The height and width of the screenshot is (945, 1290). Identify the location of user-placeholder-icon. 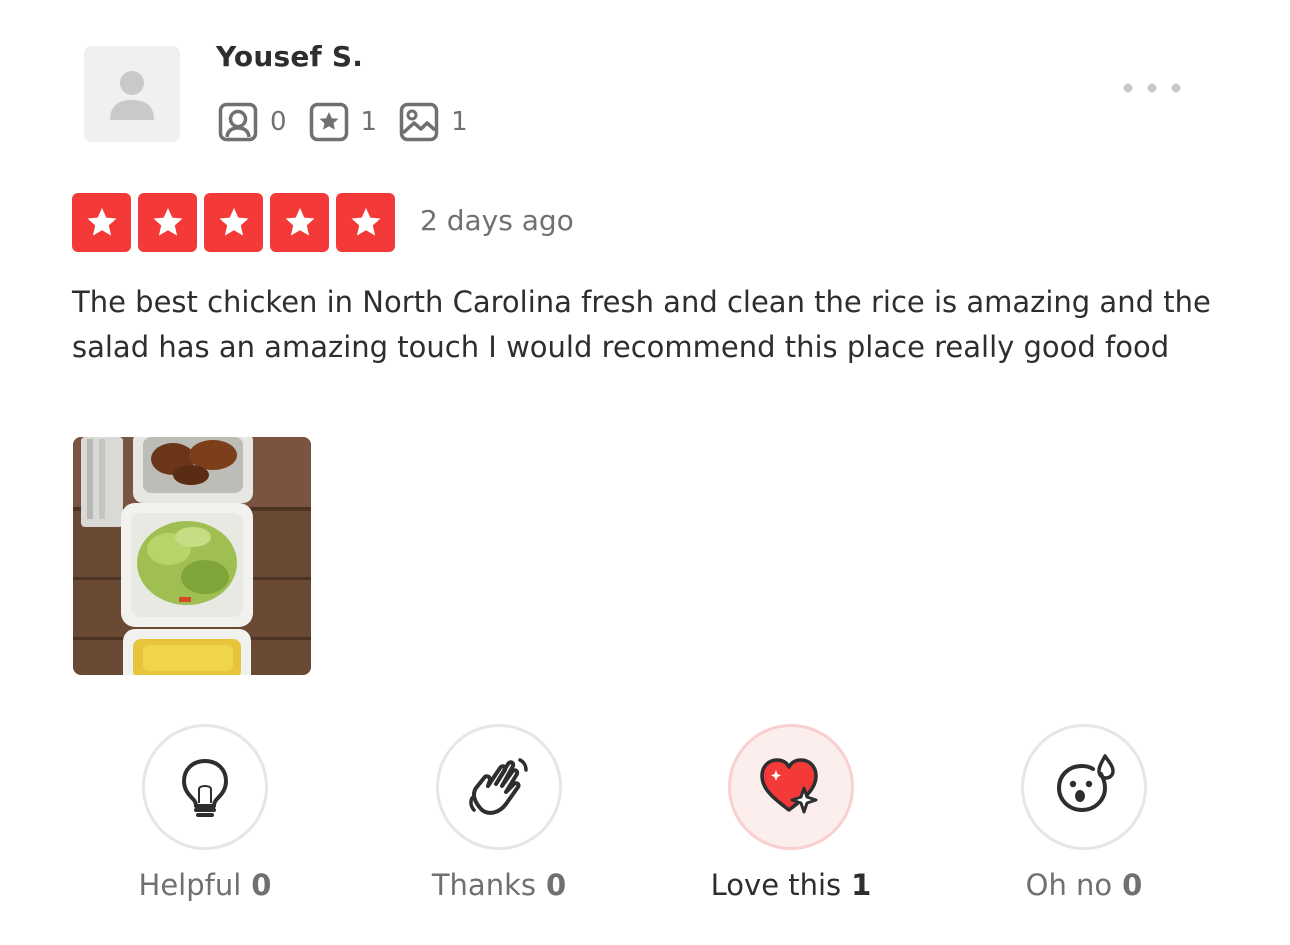
(132, 95).